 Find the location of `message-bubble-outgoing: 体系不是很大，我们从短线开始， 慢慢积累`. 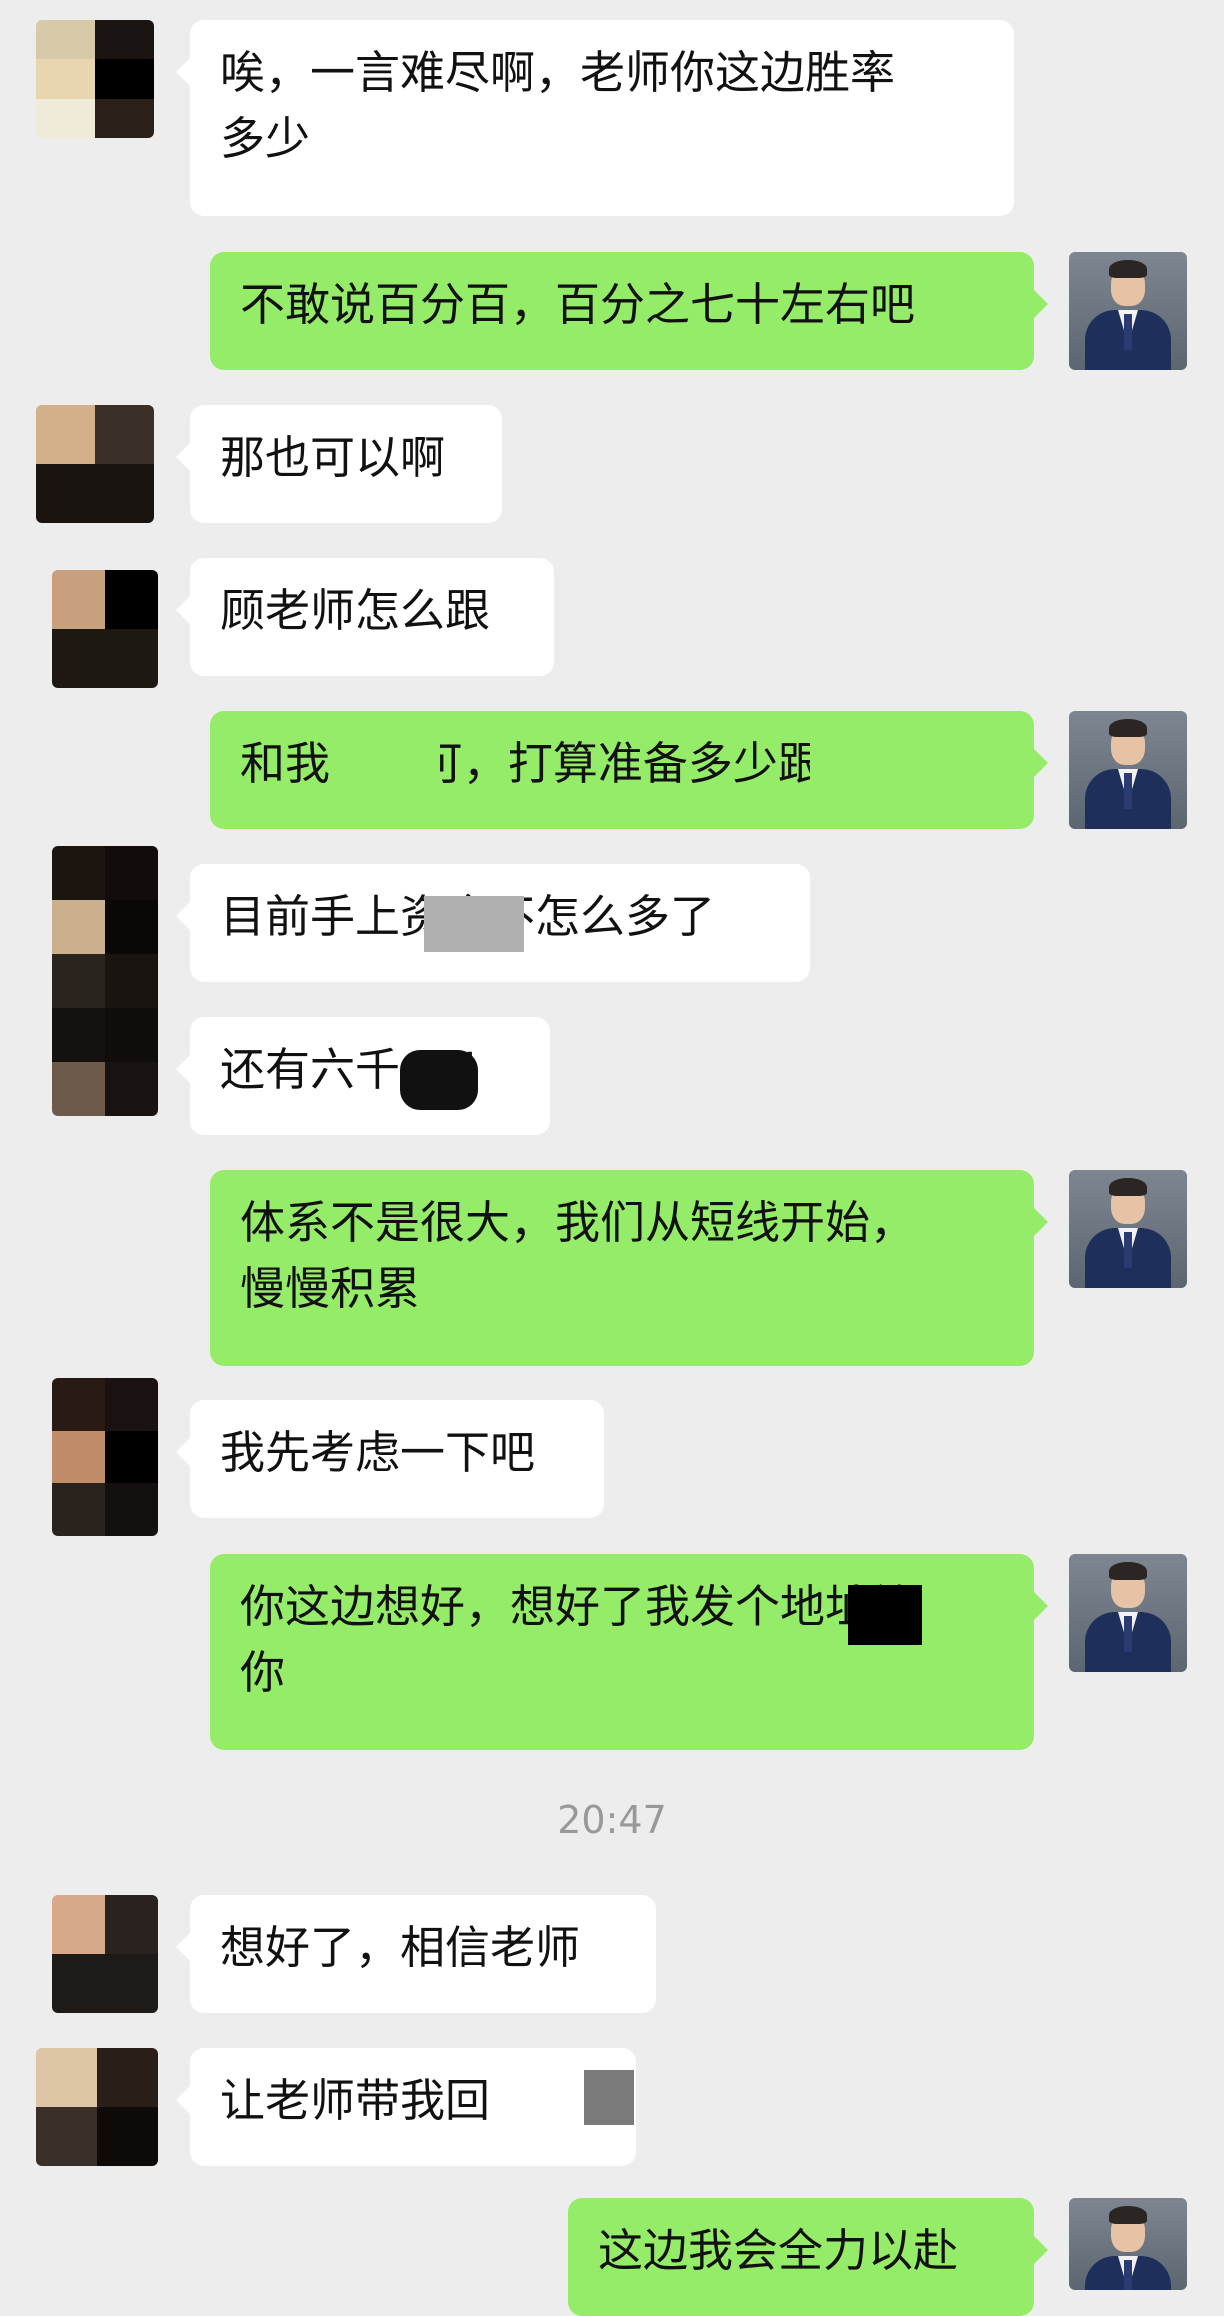

message-bubble-outgoing: 体系不是很大，我们从短线开始， 慢慢积累 is located at coordinates (629, 1268).